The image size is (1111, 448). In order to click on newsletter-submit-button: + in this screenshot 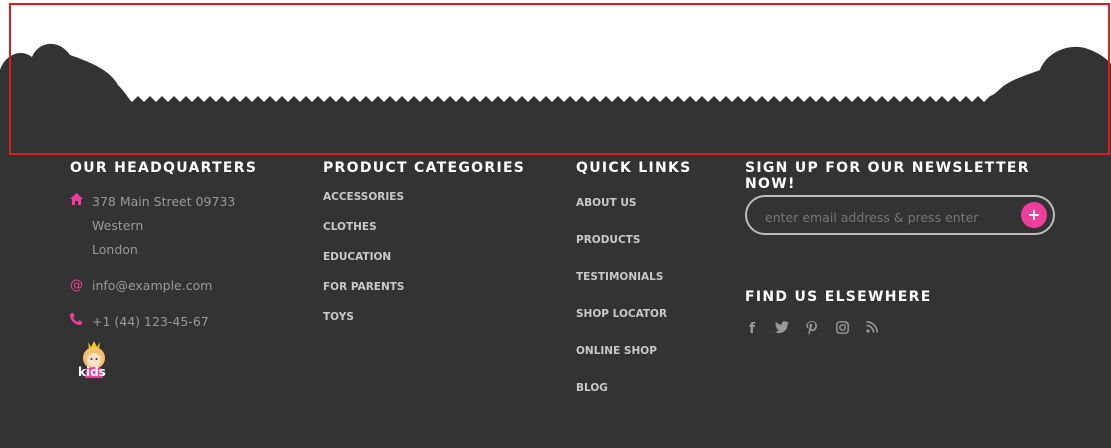, I will do `click(1034, 215)`.